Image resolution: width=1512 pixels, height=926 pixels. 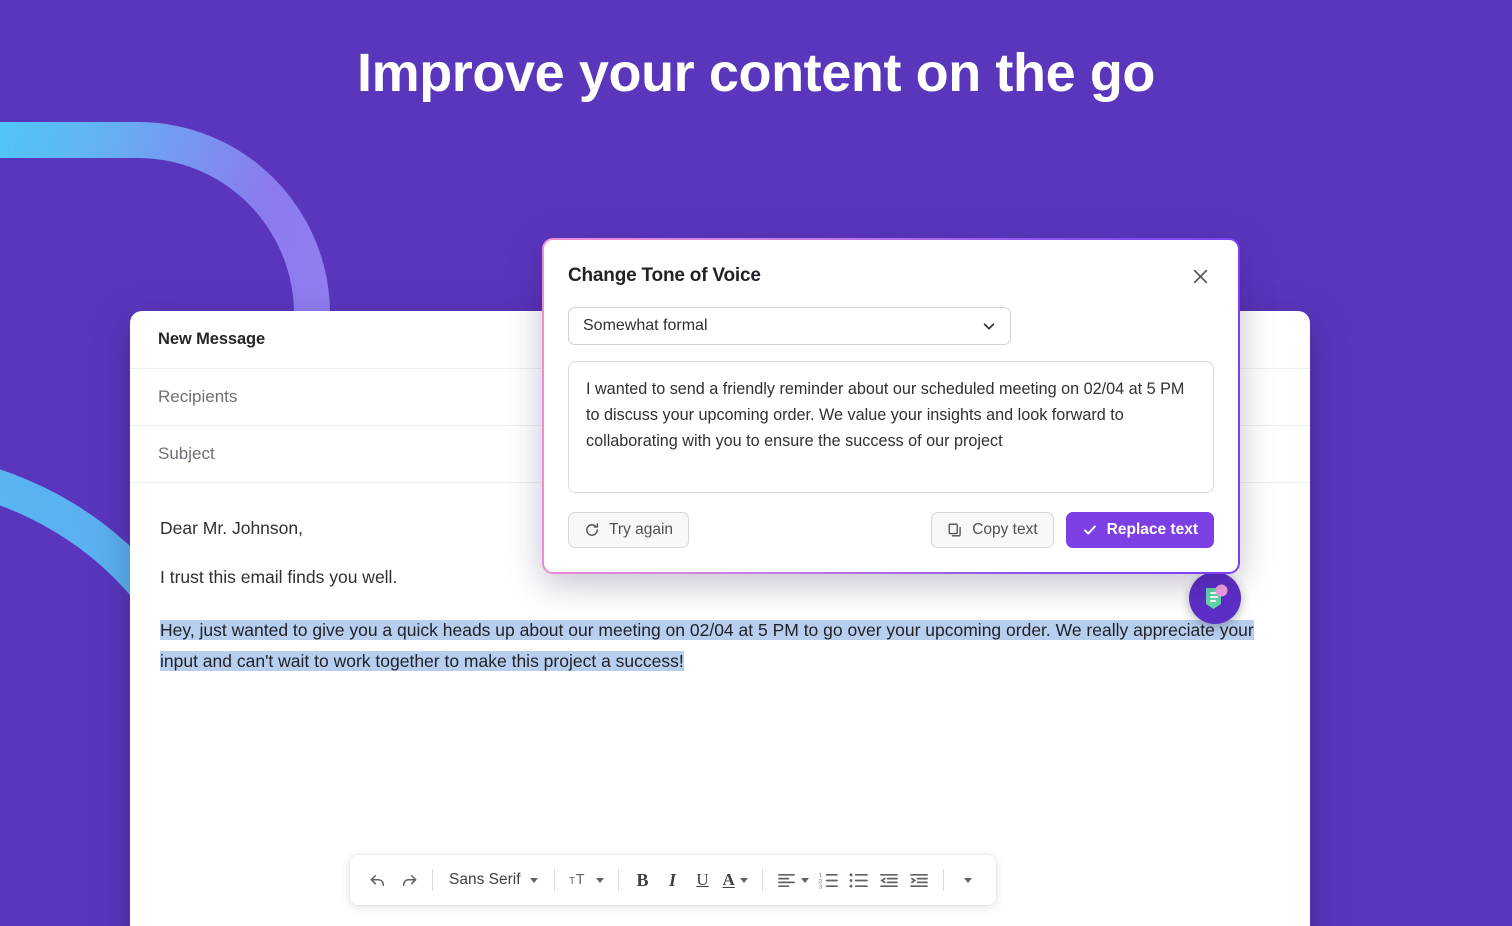 I want to click on compose-title: New Message, so click(x=212, y=339).